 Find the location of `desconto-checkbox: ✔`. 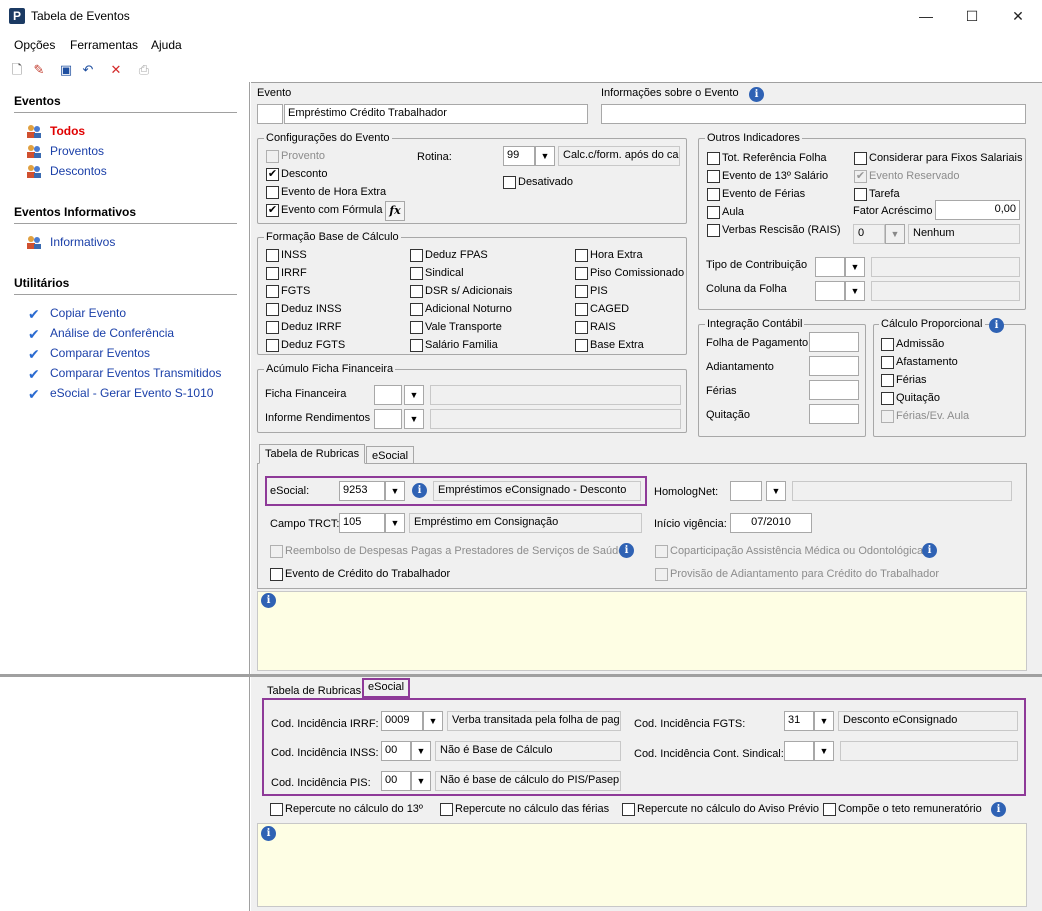

desconto-checkbox: ✔ is located at coordinates (272, 174).